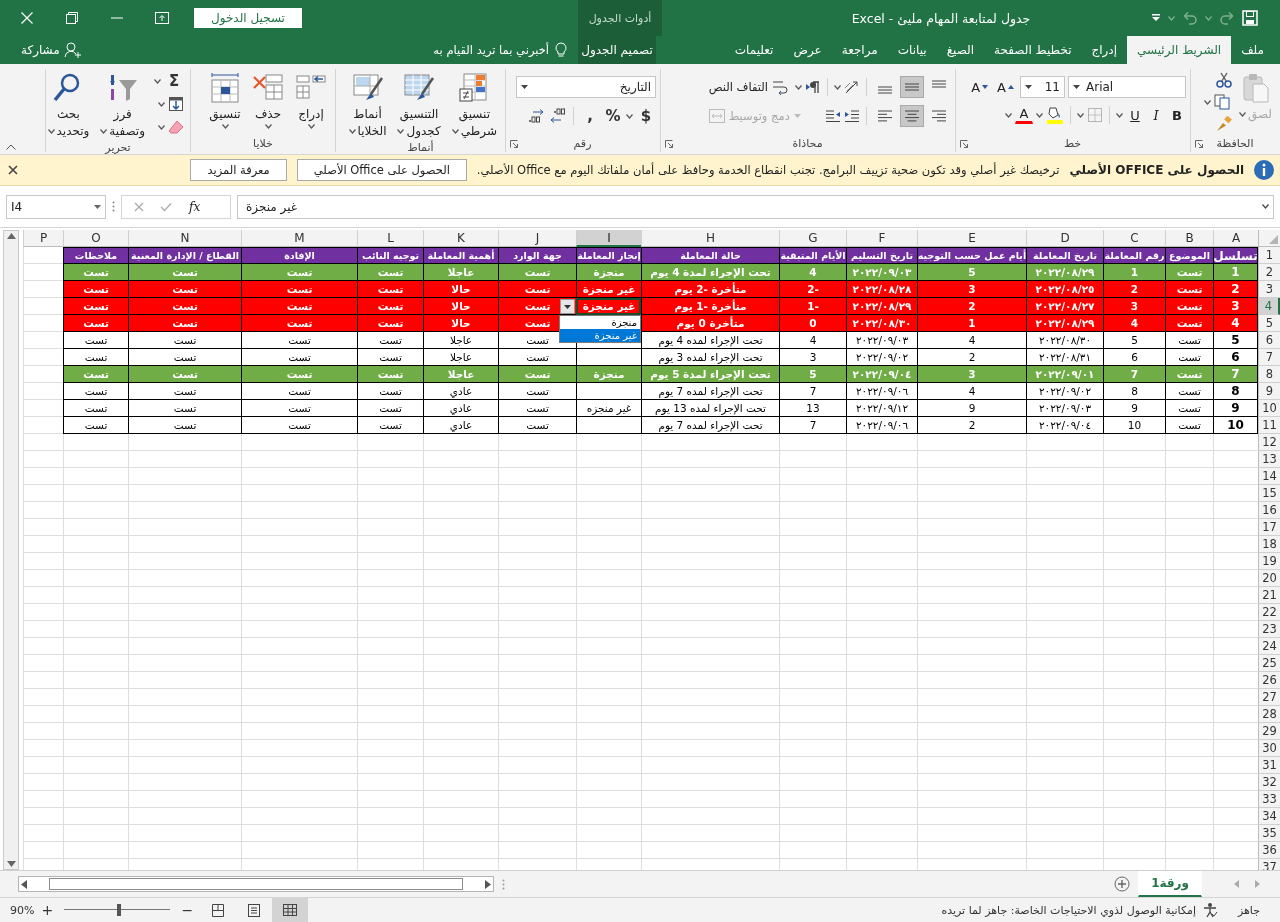 The height and width of the screenshot is (922, 1280). I want to click on insert-function-button: fx, so click(195, 206).